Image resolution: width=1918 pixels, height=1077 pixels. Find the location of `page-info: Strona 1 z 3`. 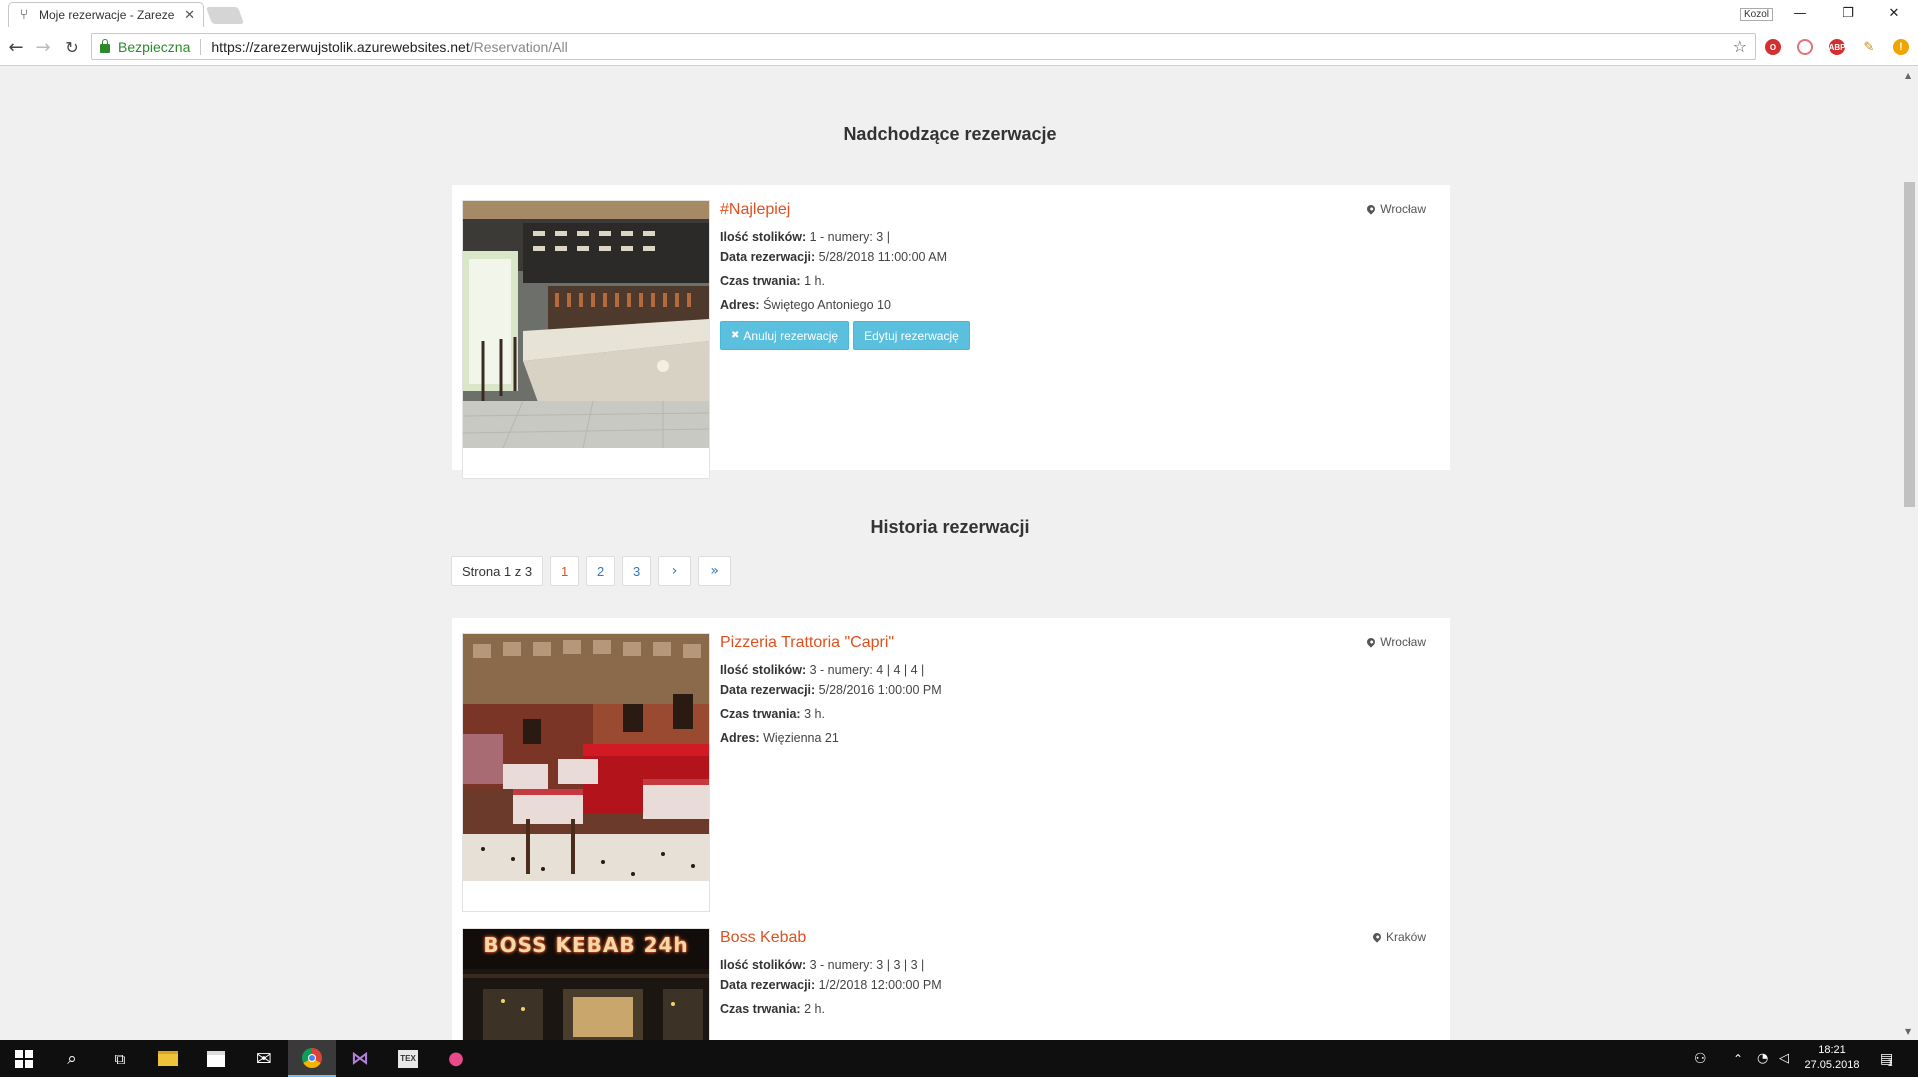

page-info: Strona 1 z 3 is located at coordinates (497, 571).